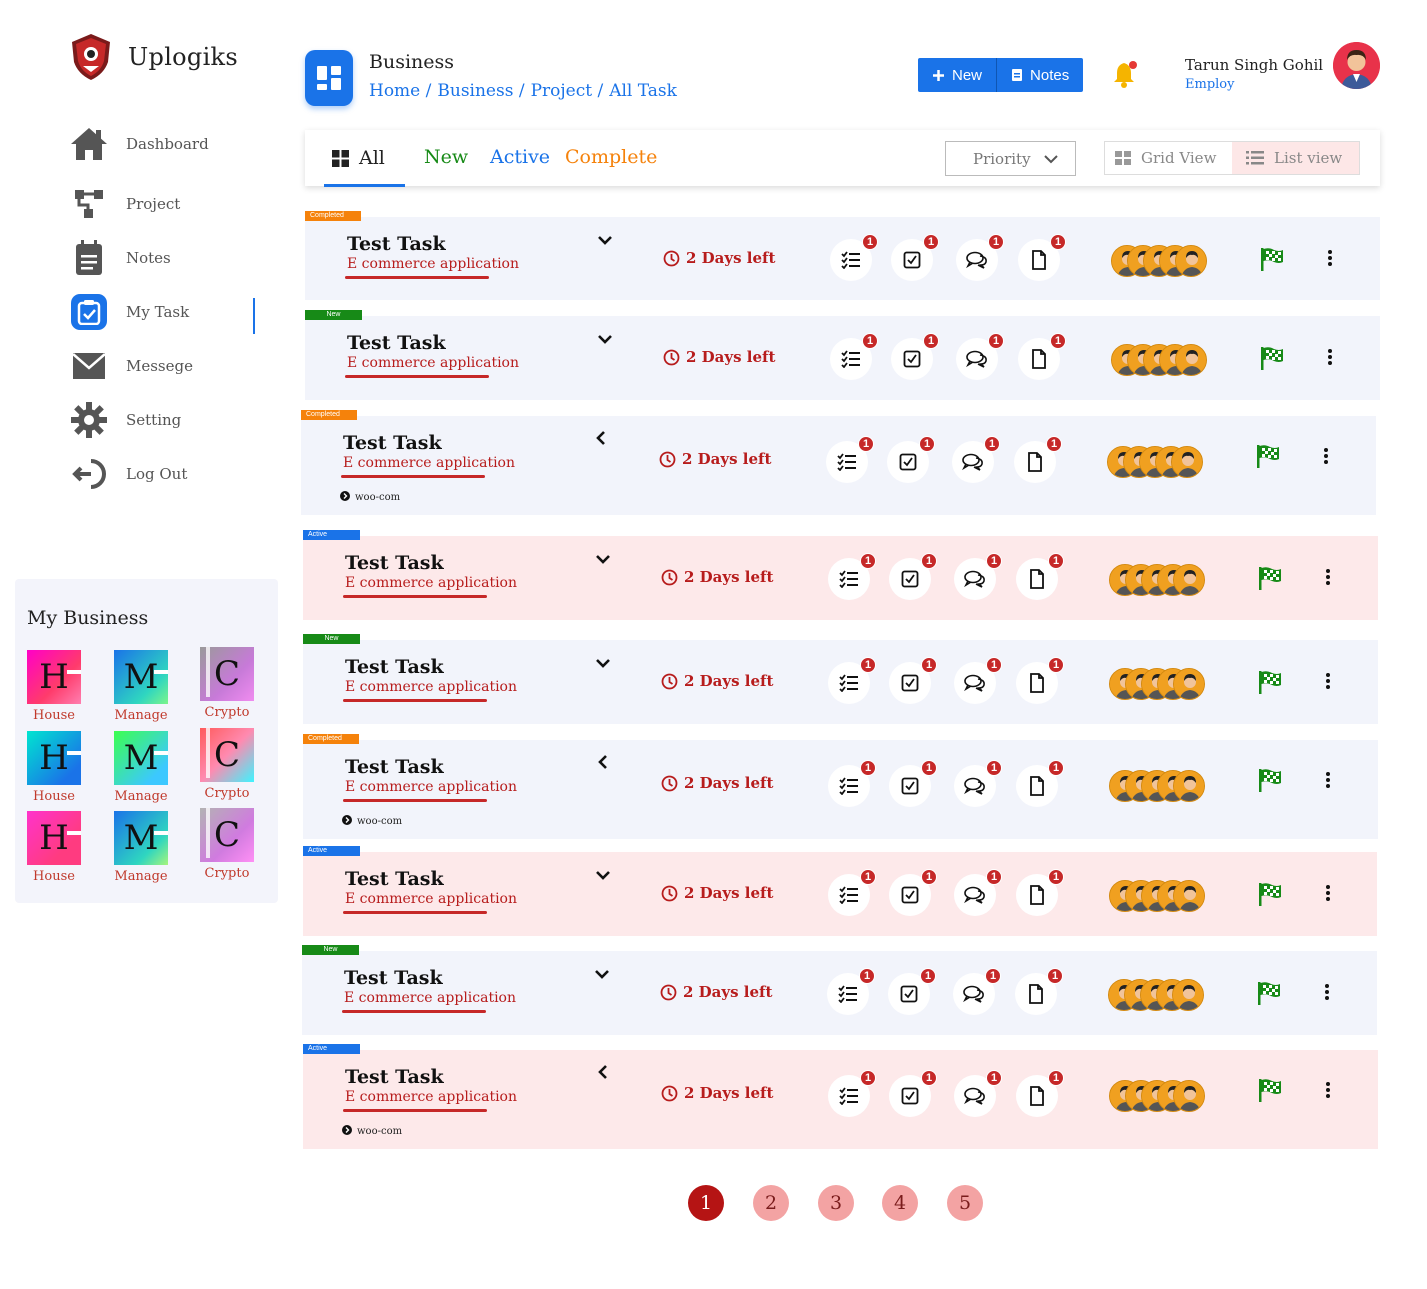 This screenshot has height=1289, width=1427. I want to click on sidebar-item-setting: Setting, so click(123, 420).